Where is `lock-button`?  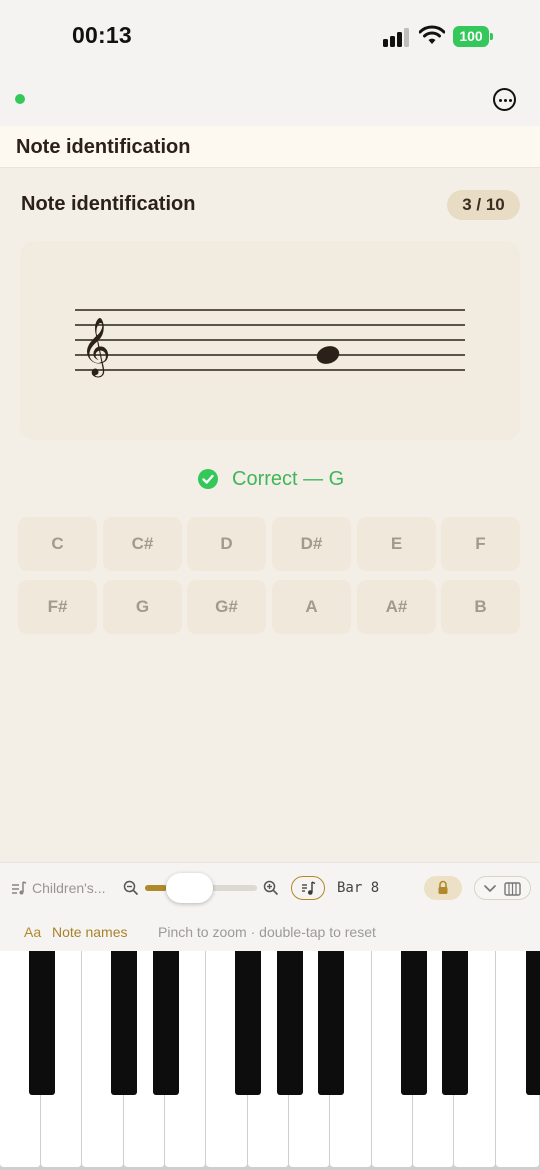 lock-button is located at coordinates (443, 888).